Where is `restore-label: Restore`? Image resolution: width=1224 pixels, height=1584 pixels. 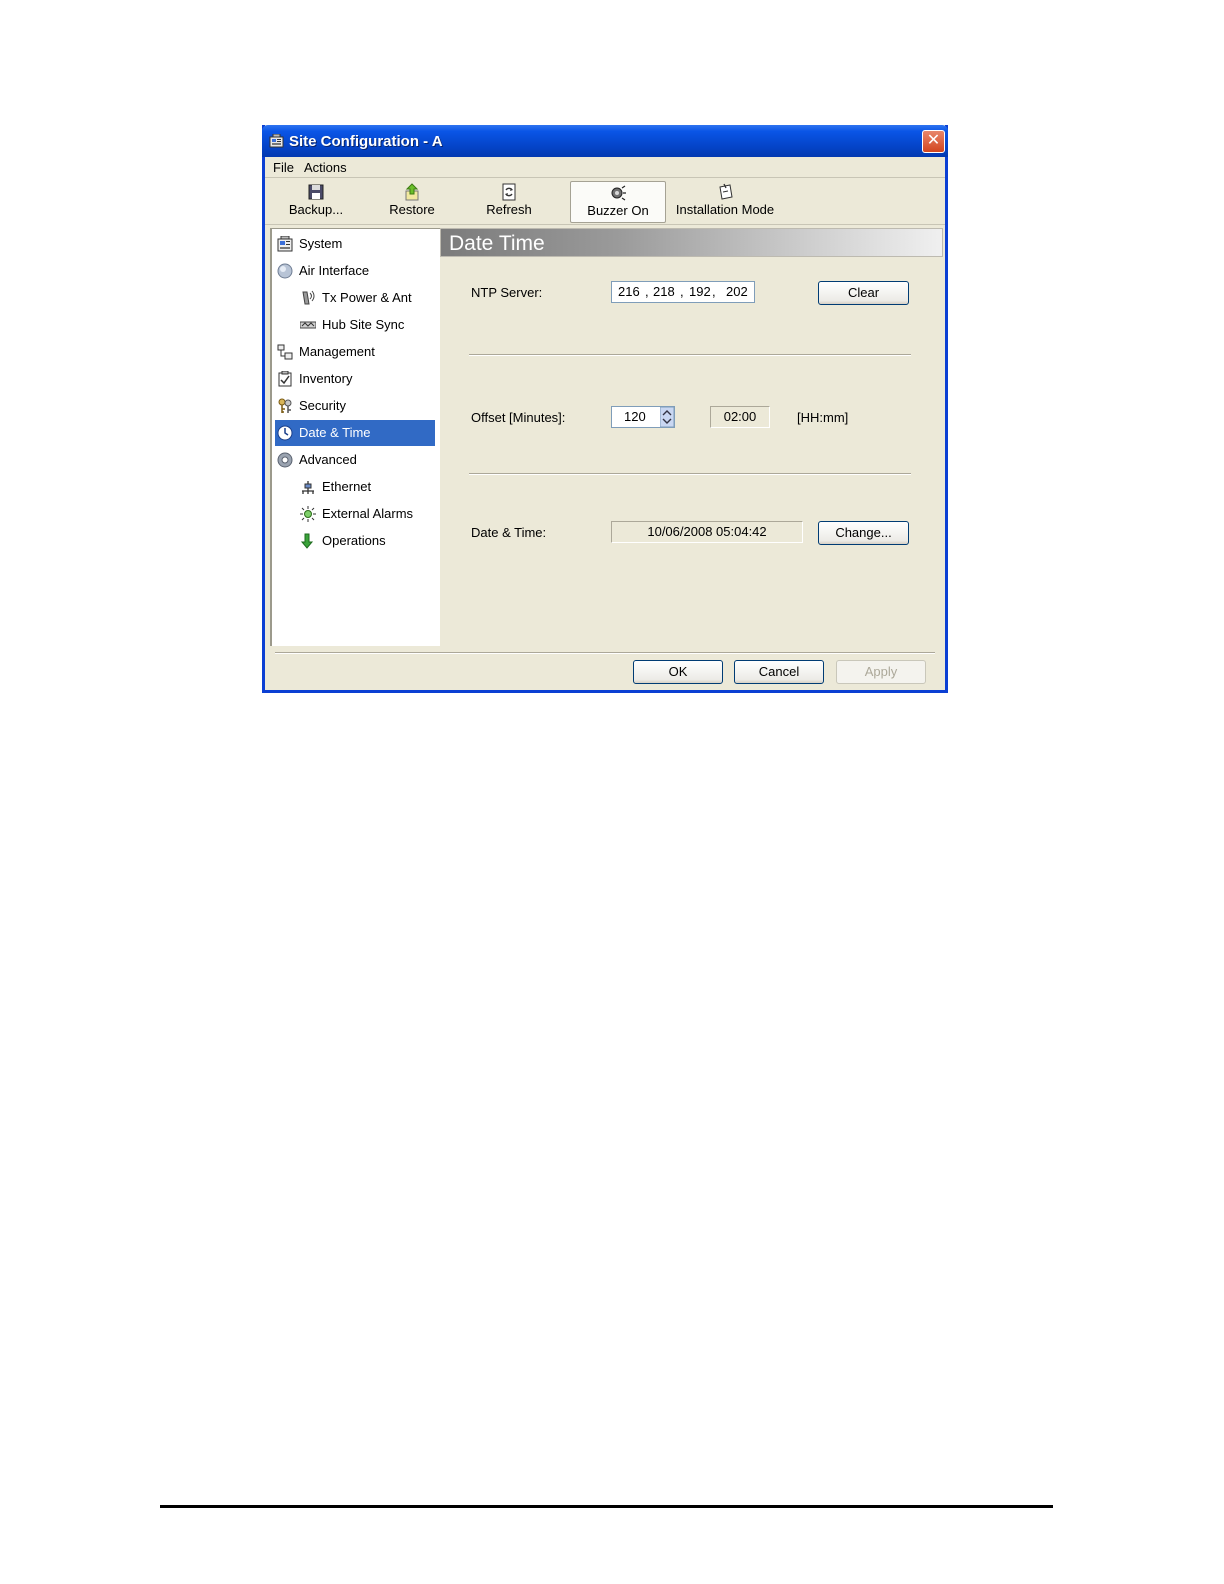 restore-label: Restore is located at coordinates (412, 209).